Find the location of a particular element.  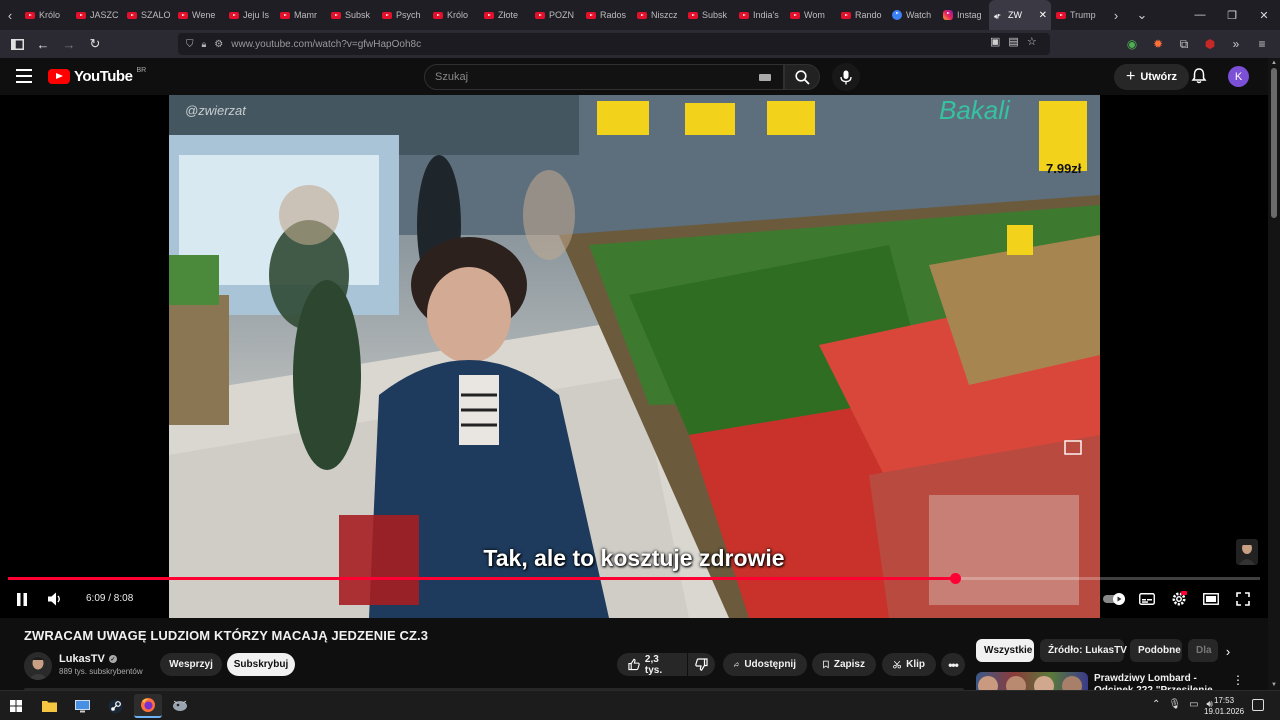

search-button is located at coordinates (802, 77).